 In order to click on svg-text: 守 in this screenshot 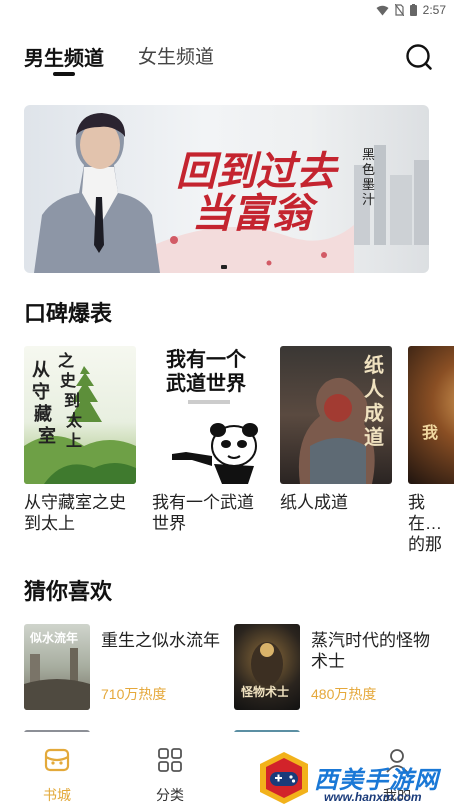, I will do `click(41, 391)`.